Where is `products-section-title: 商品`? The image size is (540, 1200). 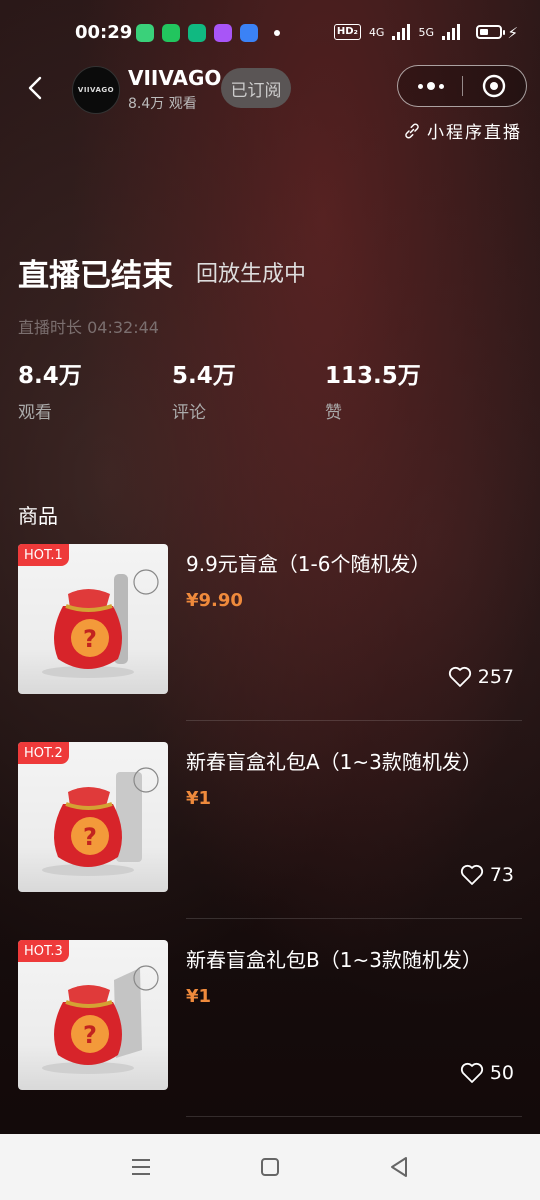 products-section-title: 商品 is located at coordinates (38, 516).